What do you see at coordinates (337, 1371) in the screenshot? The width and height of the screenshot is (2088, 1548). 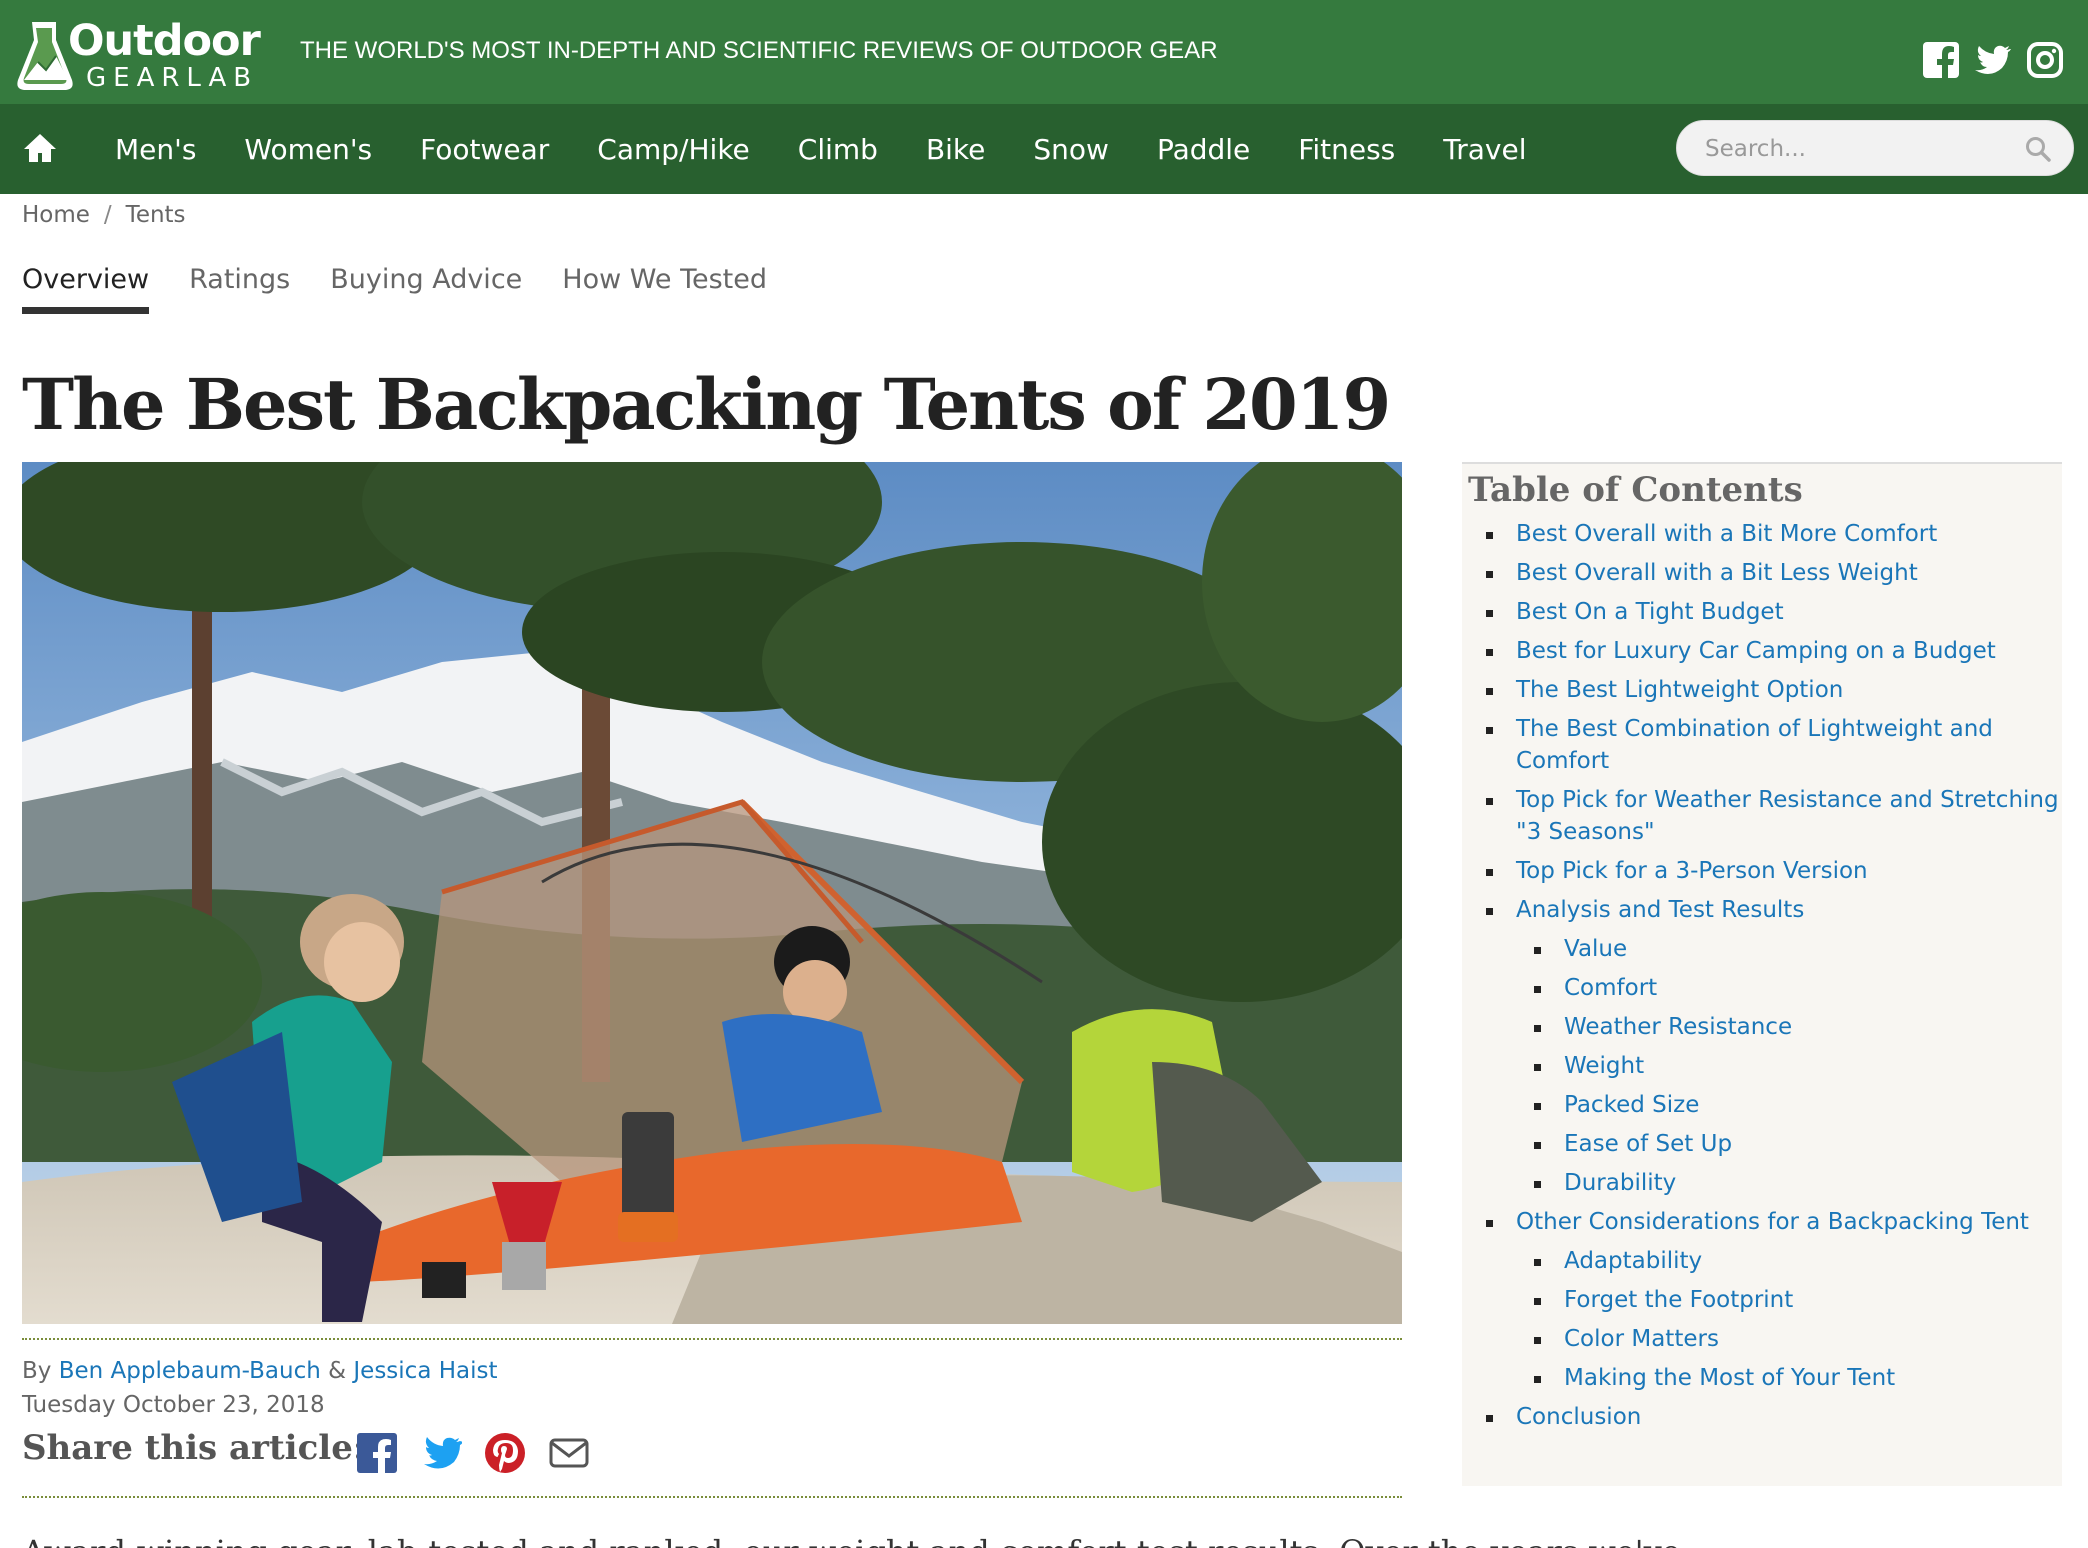 I see `byline-ampersand: &` at bounding box center [337, 1371].